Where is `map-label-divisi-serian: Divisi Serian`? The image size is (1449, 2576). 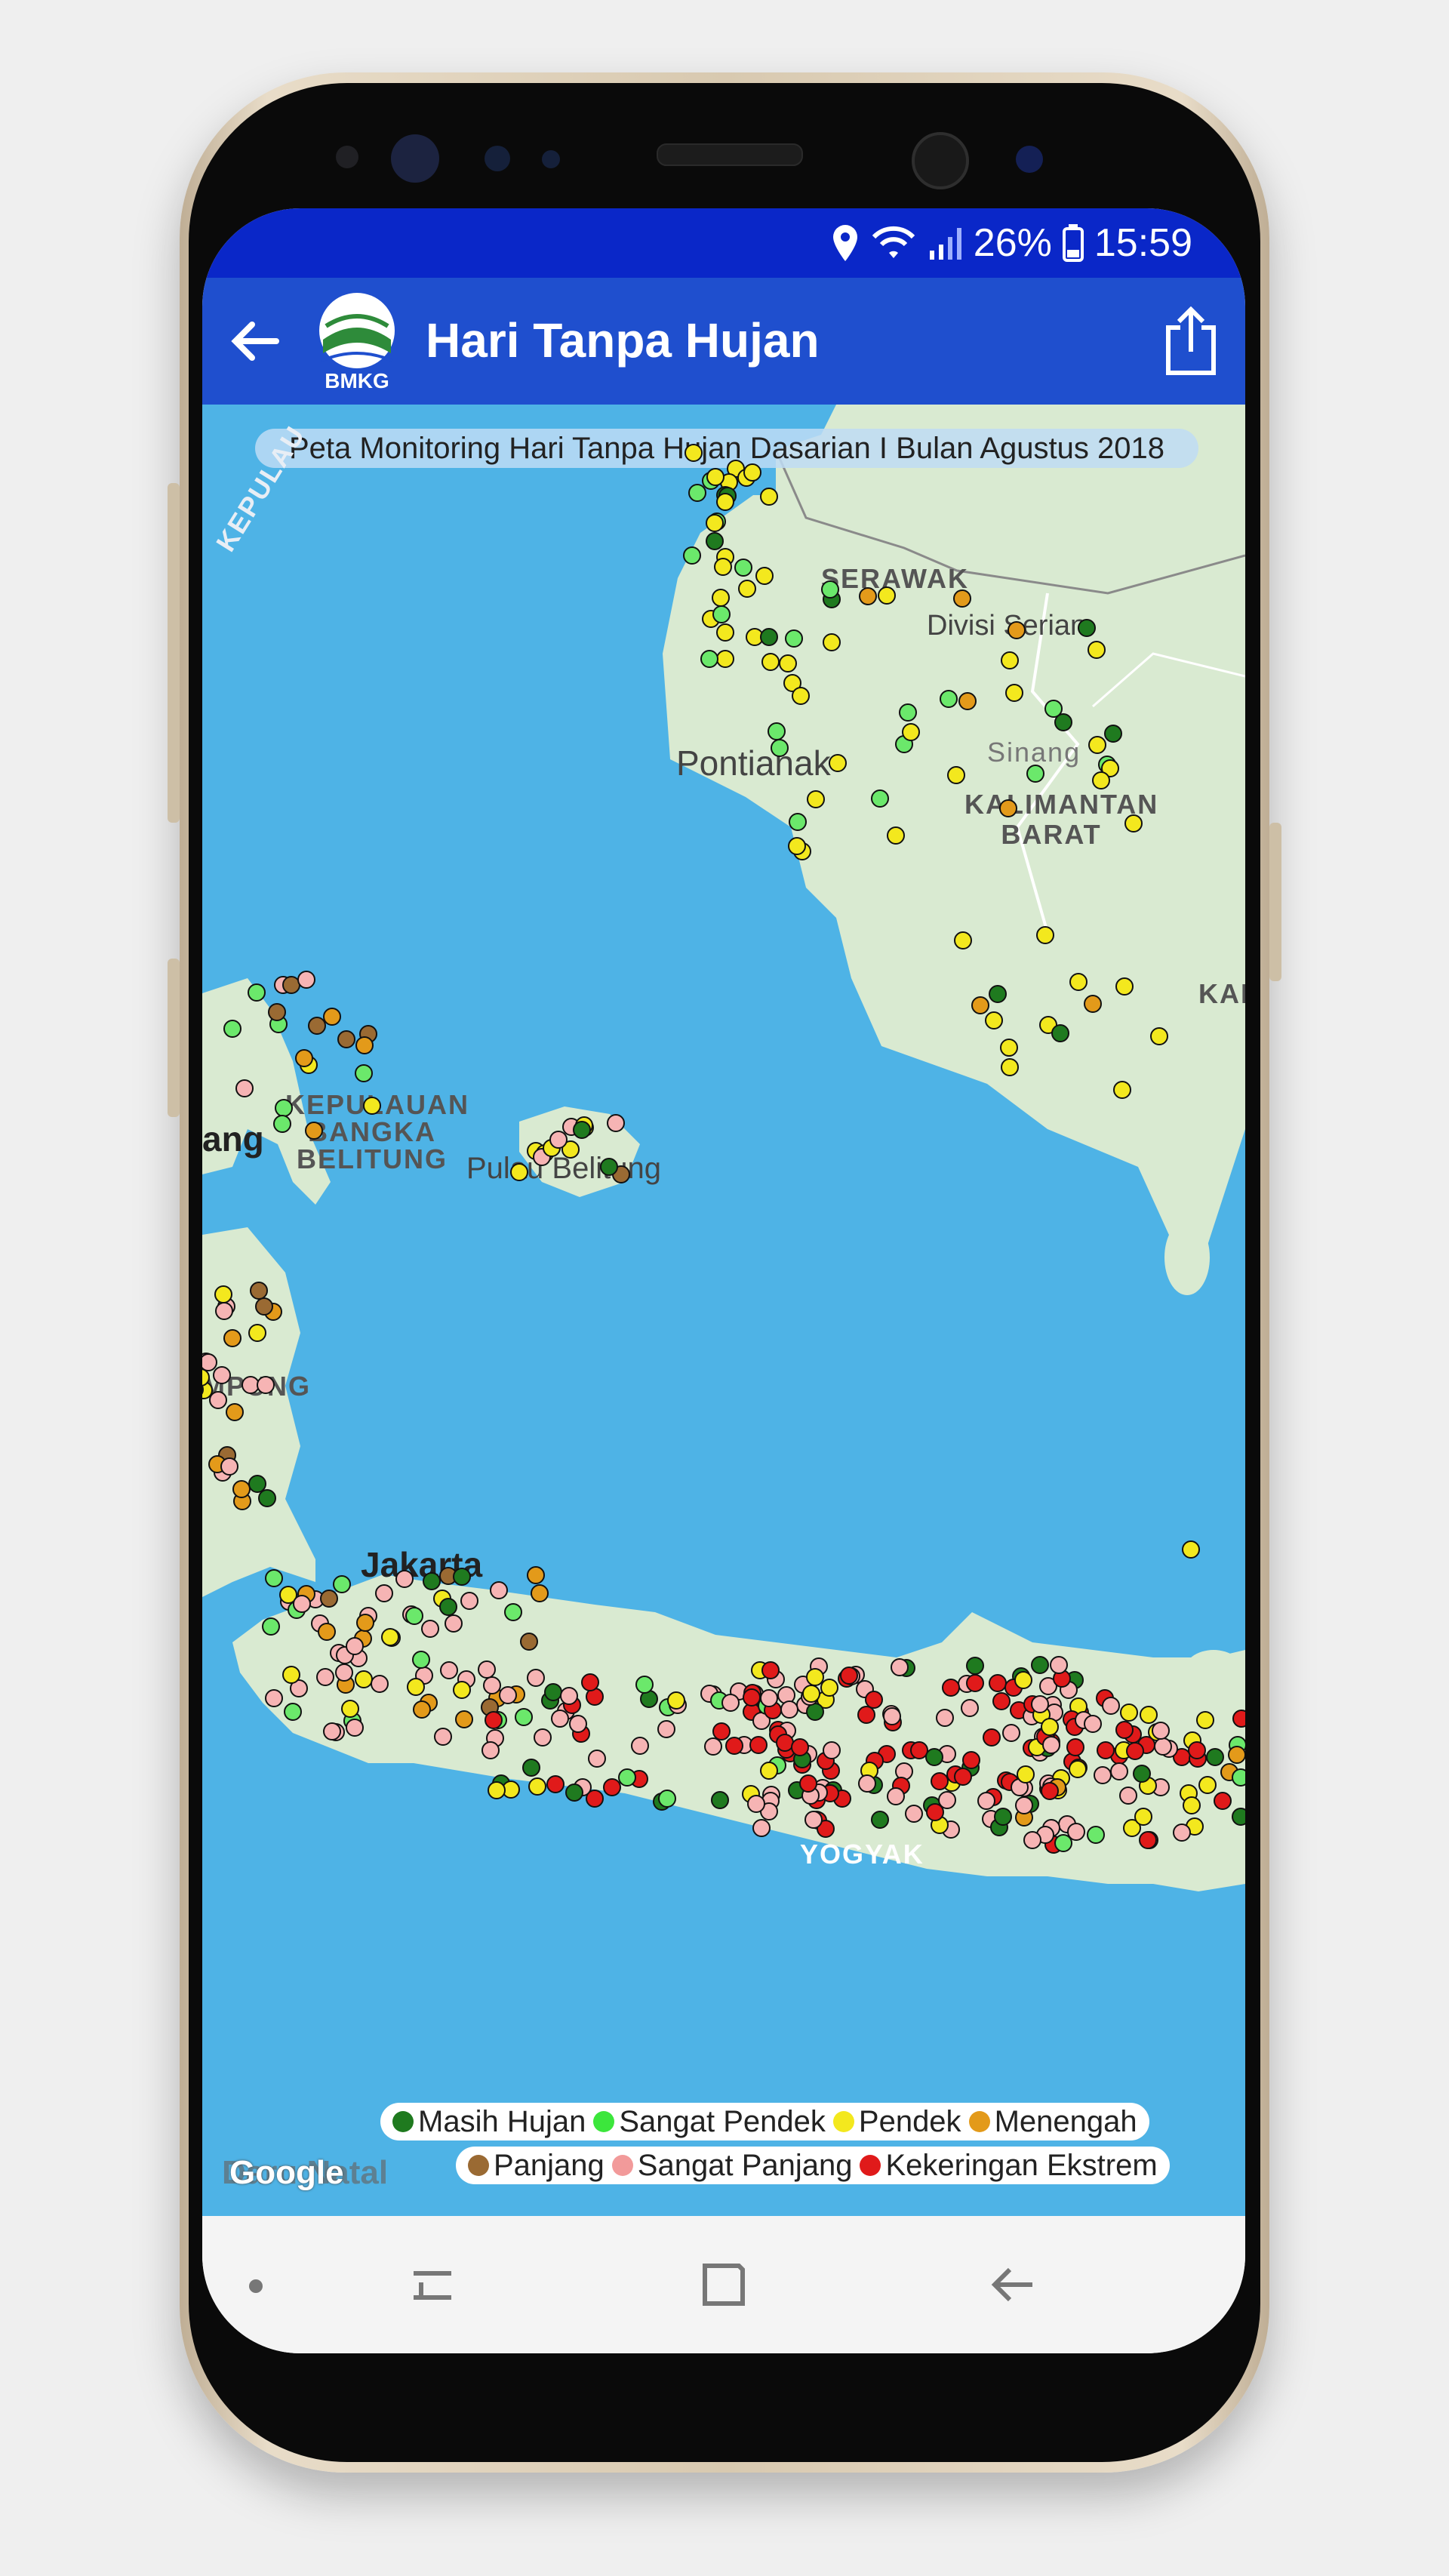
map-label-divisi-serian: Divisi Serian is located at coordinates (1007, 626).